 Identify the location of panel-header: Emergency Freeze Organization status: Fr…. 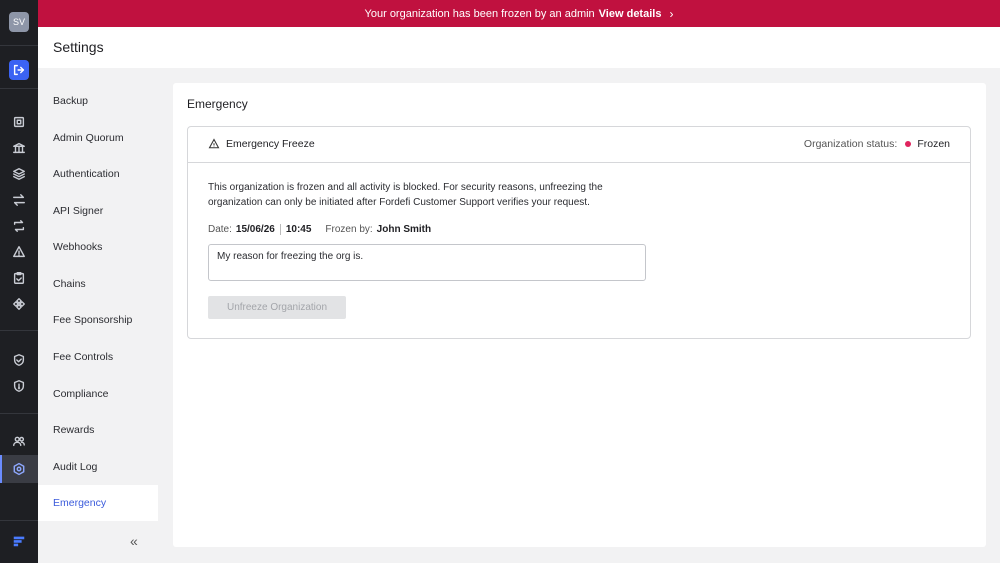
(579, 145).